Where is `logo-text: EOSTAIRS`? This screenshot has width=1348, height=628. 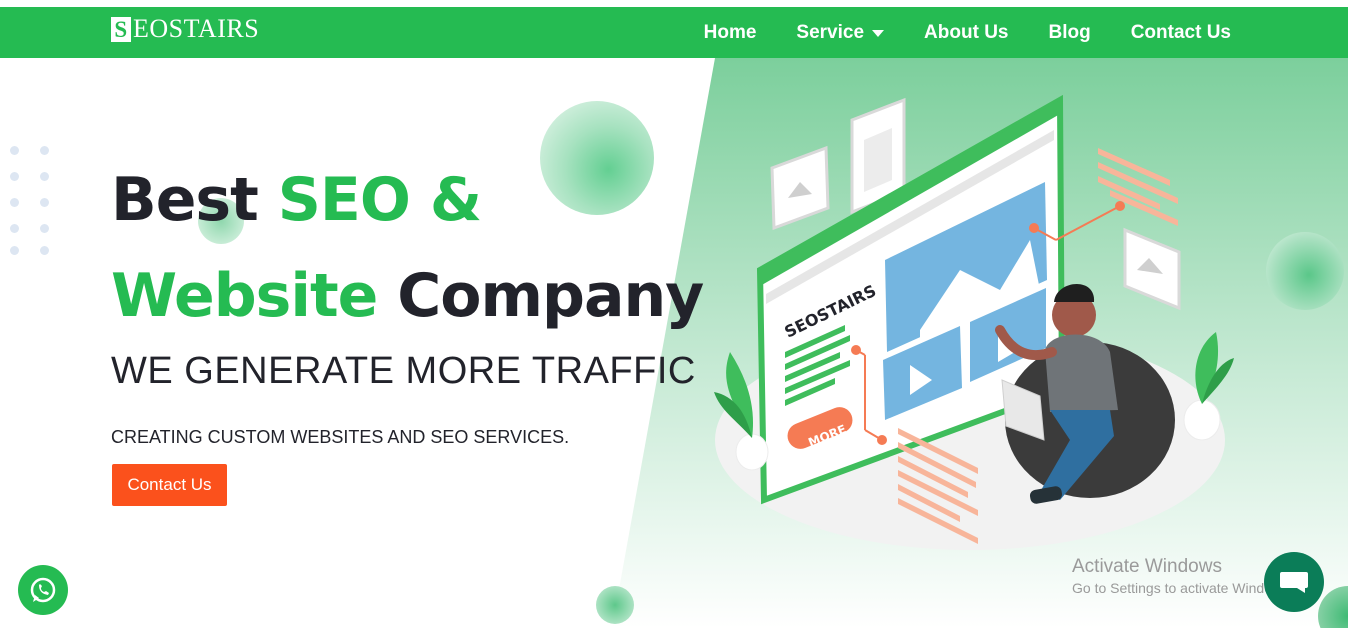
logo-text: EOSTAIRS is located at coordinates (196, 28).